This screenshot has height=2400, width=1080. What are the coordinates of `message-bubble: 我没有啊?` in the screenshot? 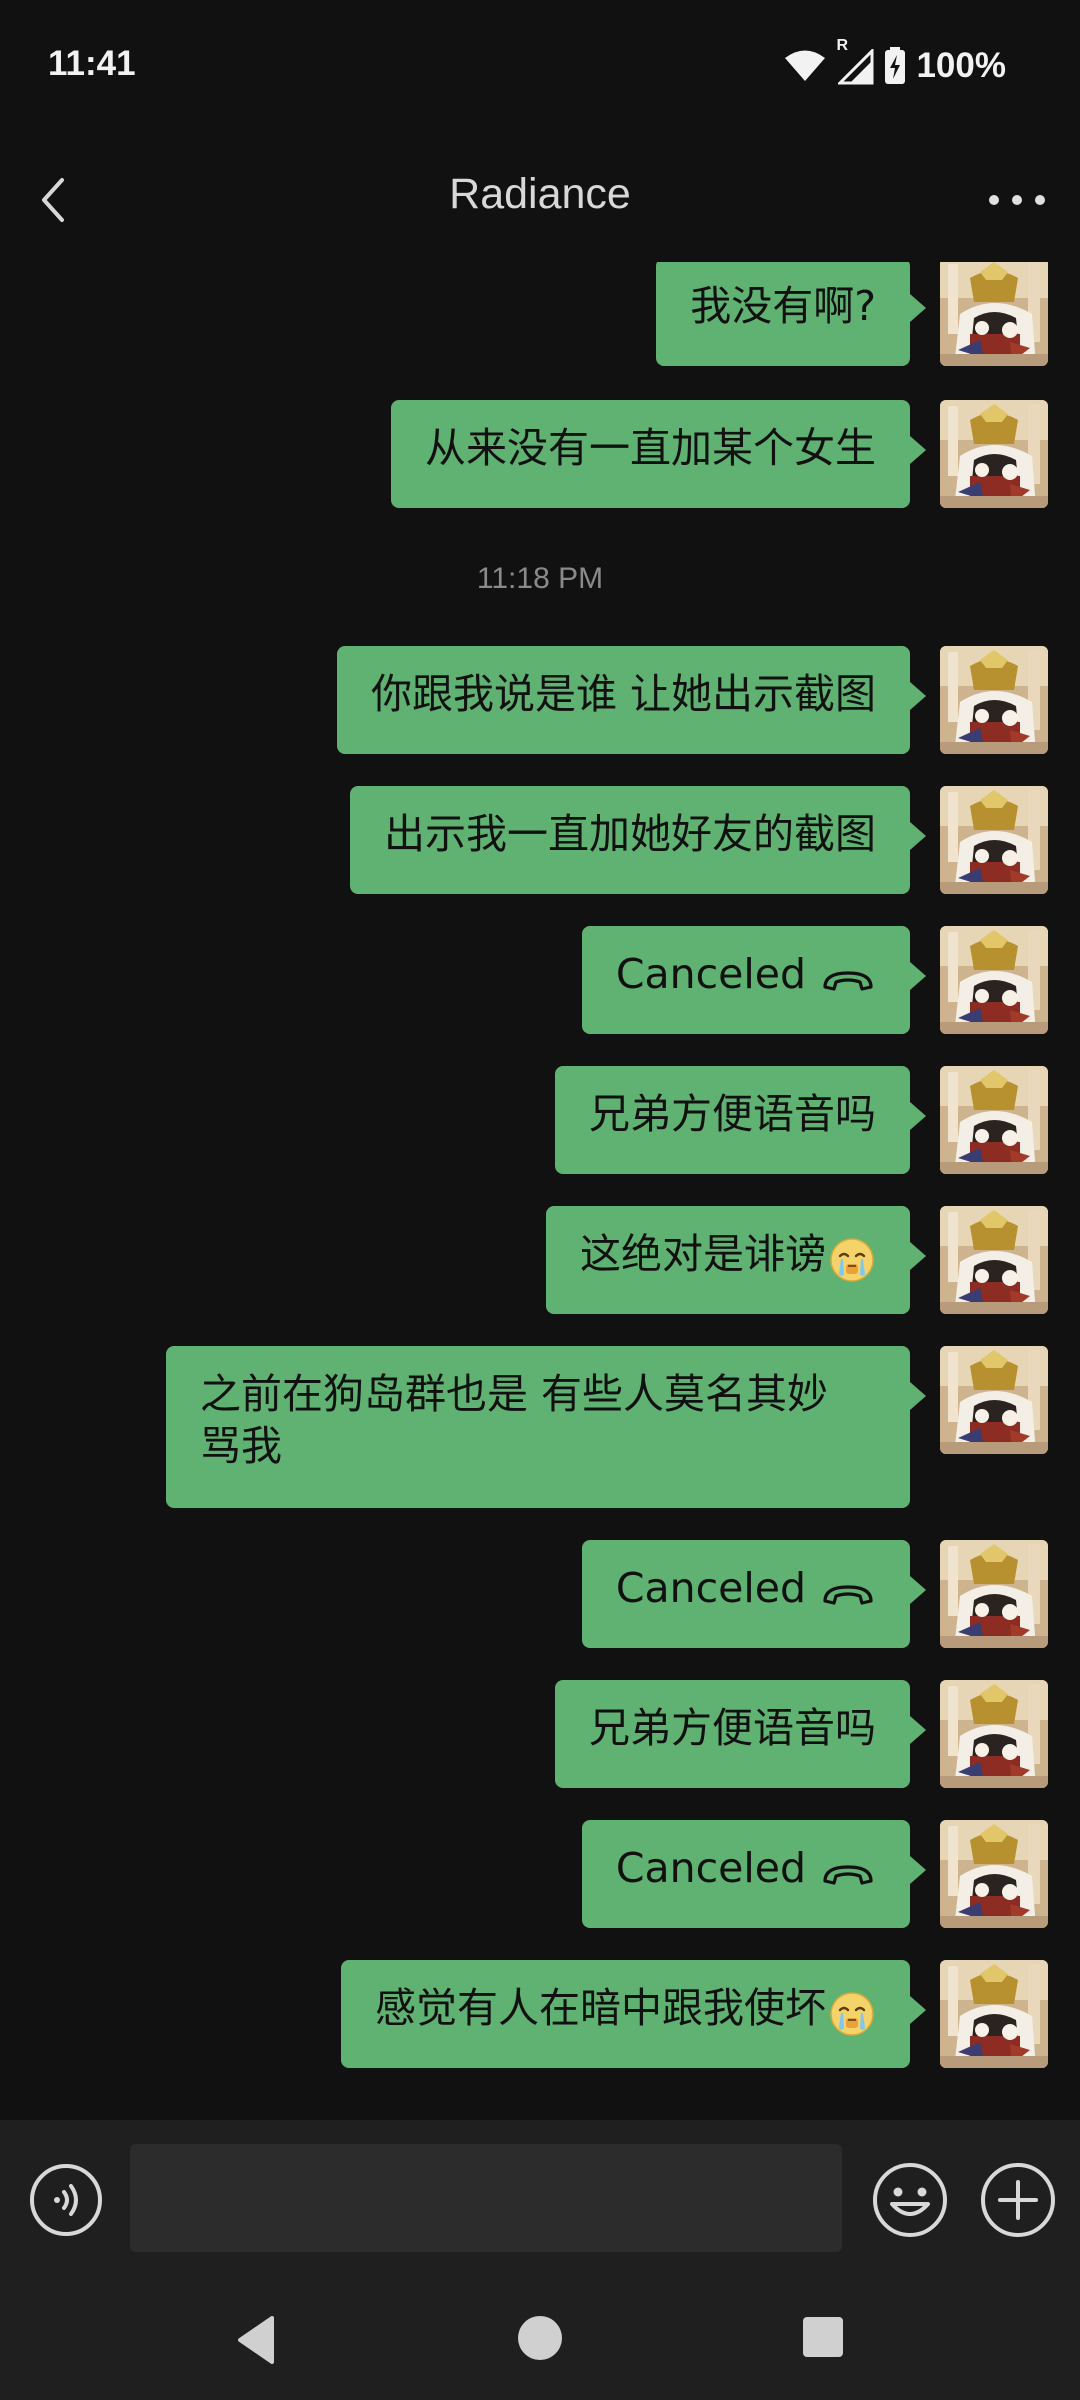 It's located at (791, 314).